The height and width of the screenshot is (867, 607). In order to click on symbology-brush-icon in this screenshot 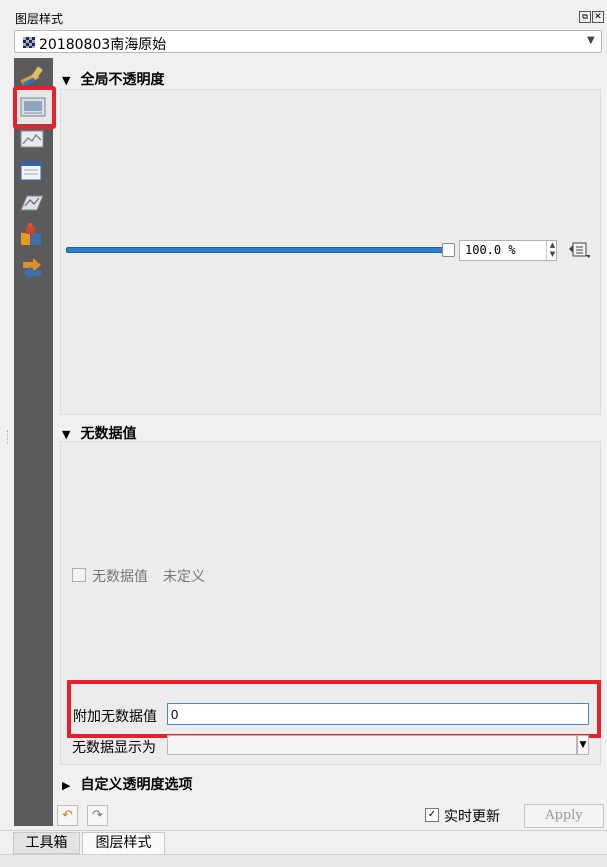, I will do `click(32, 76)`.